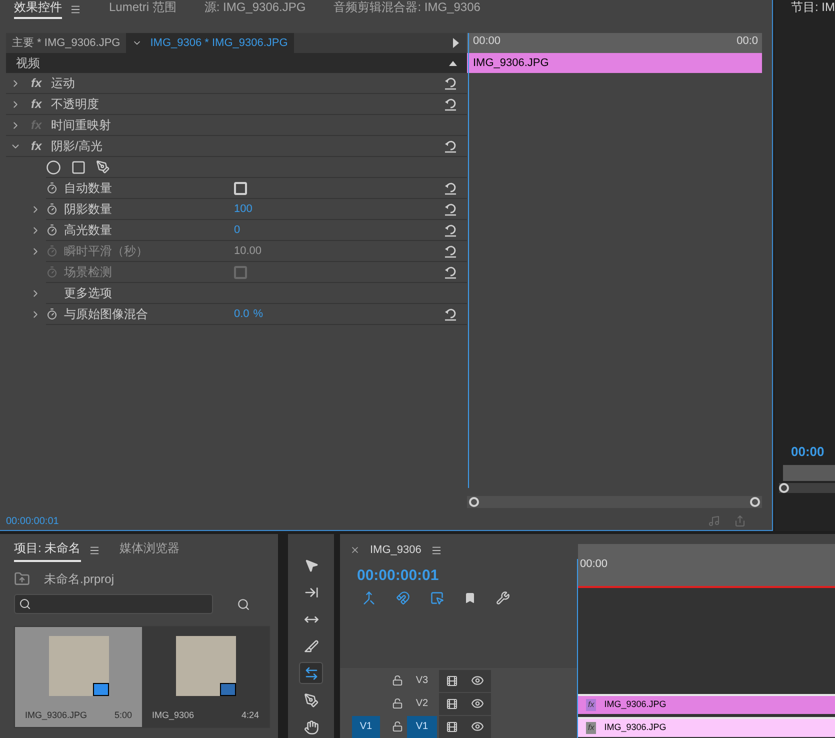 The height and width of the screenshot is (738, 835). I want to click on effect-label: 阴影/高光, so click(77, 146).